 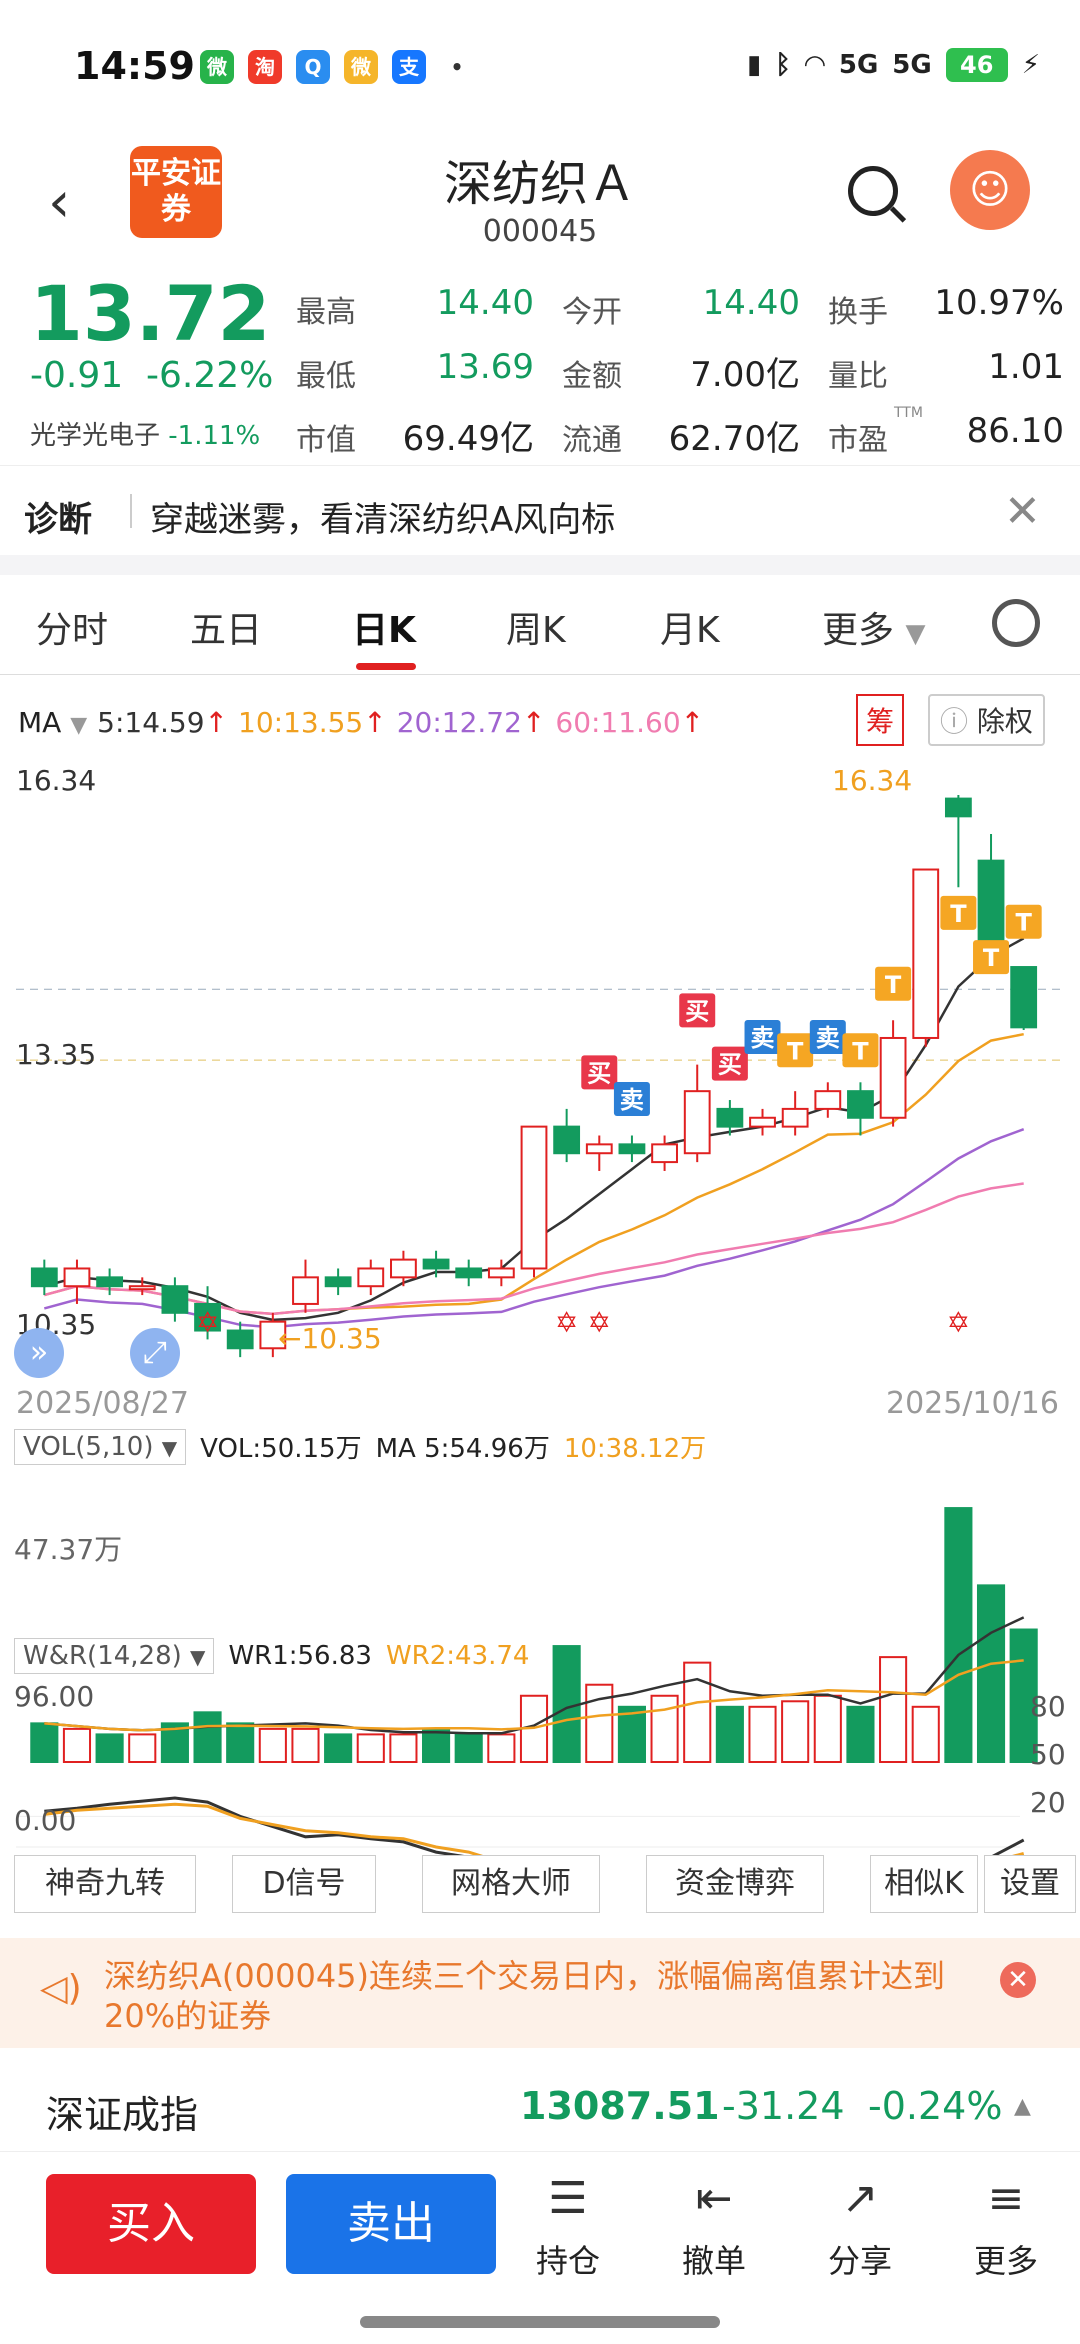 I want to click on wr2-line, so click(x=534, y=1829).